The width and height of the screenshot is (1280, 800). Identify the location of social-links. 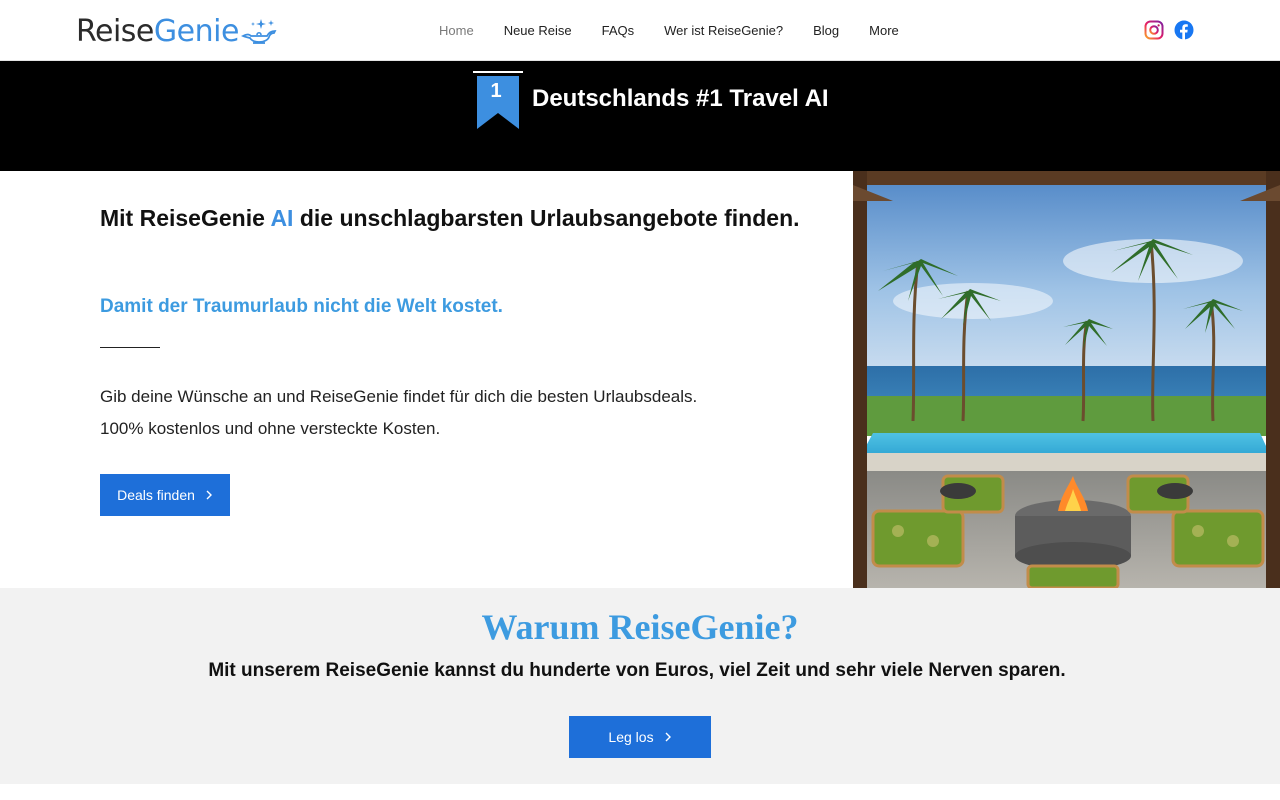
(1169, 30).